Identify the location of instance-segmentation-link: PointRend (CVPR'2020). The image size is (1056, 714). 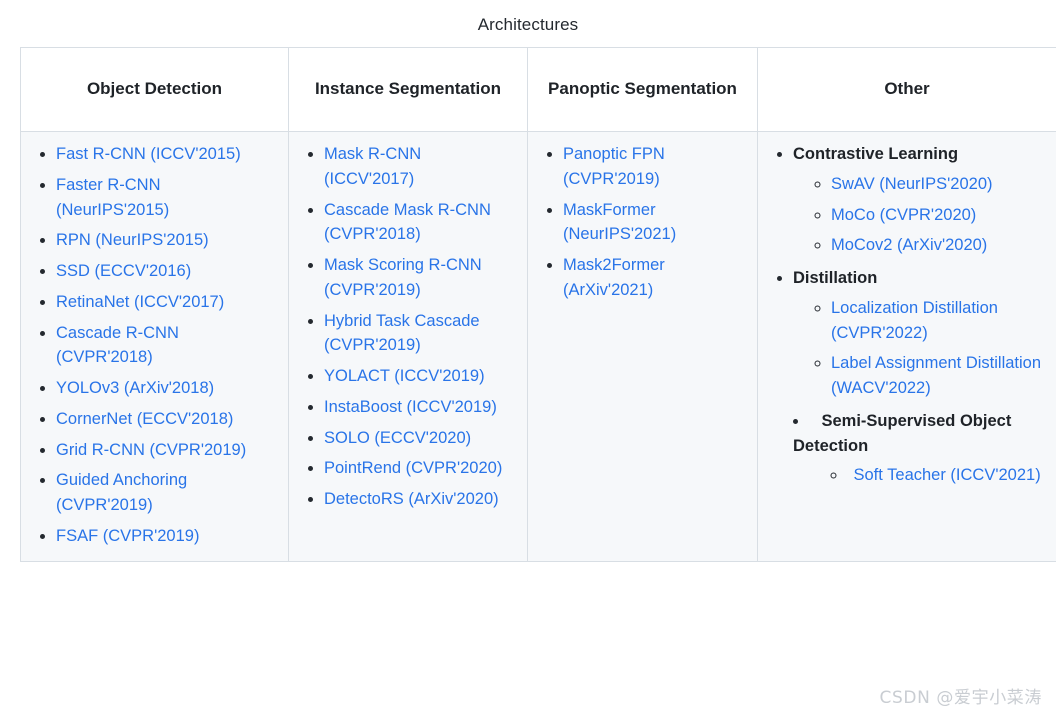
(413, 468).